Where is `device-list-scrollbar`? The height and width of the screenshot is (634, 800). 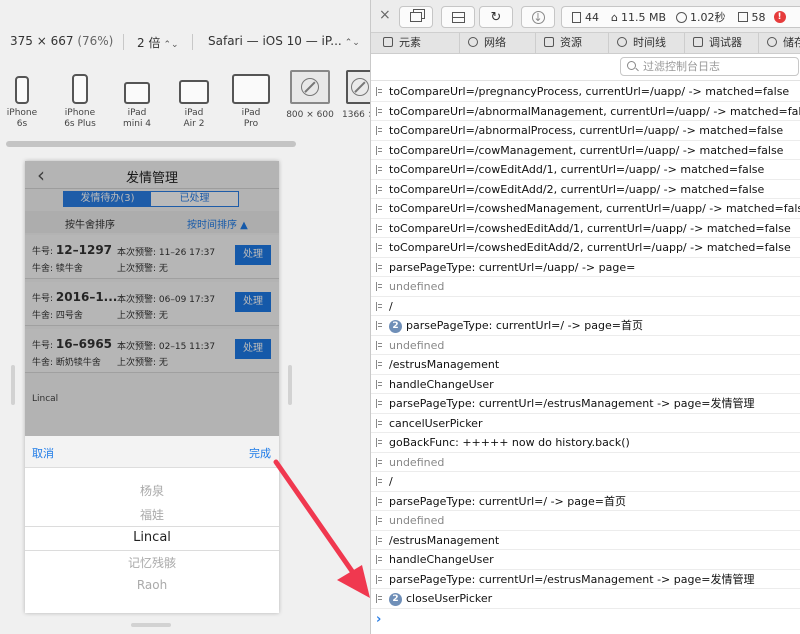 device-list-scrollbar is located at coordinates (151, 144).